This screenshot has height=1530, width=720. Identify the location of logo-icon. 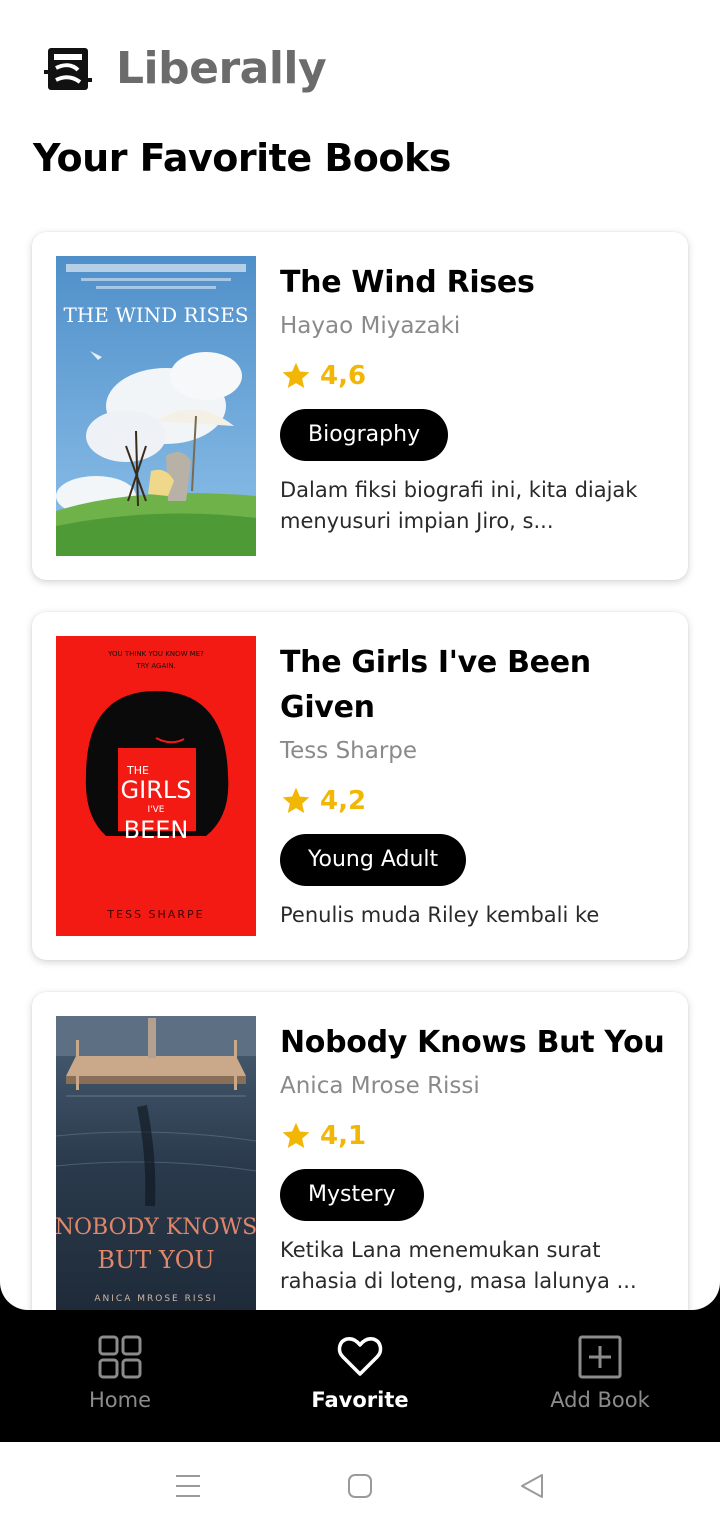
(68, 69).